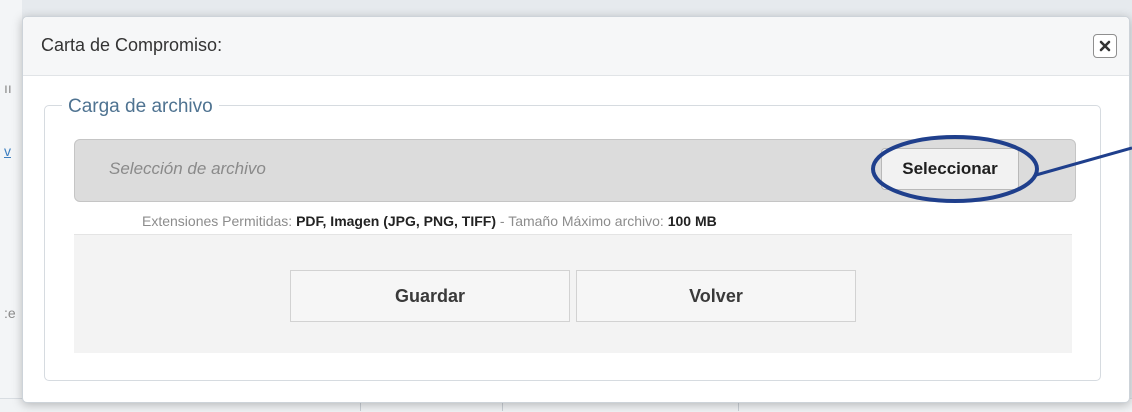  What do you see at coordinates (8, 88) in the screenshot?
I see `background-fragment: ıı` at bounding box center [8, 88].